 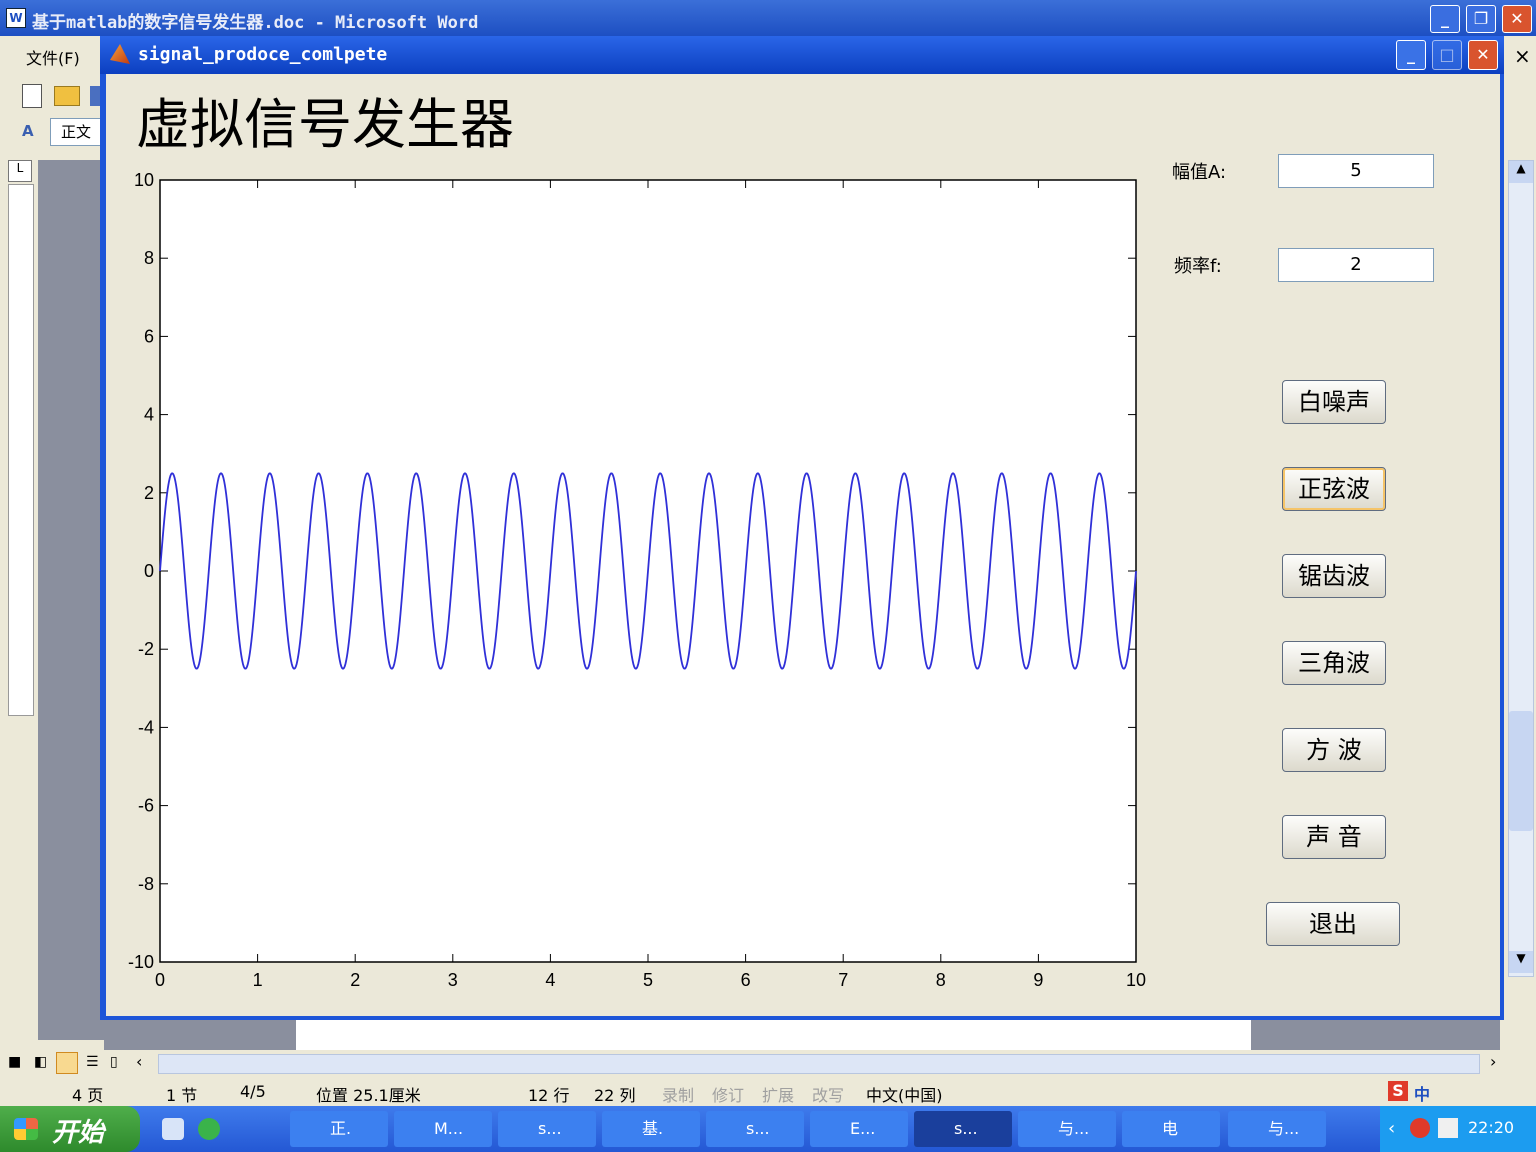 I want to click on scroll-up-icon: ▲, so click(x=1521, y=172).